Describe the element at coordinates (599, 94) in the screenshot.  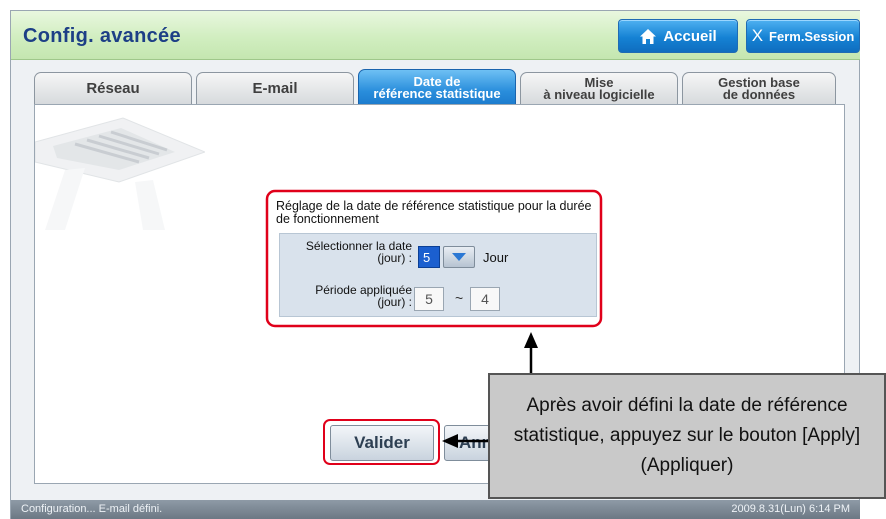
I see `tab-label-line2: à niveau logicielle` at that location.